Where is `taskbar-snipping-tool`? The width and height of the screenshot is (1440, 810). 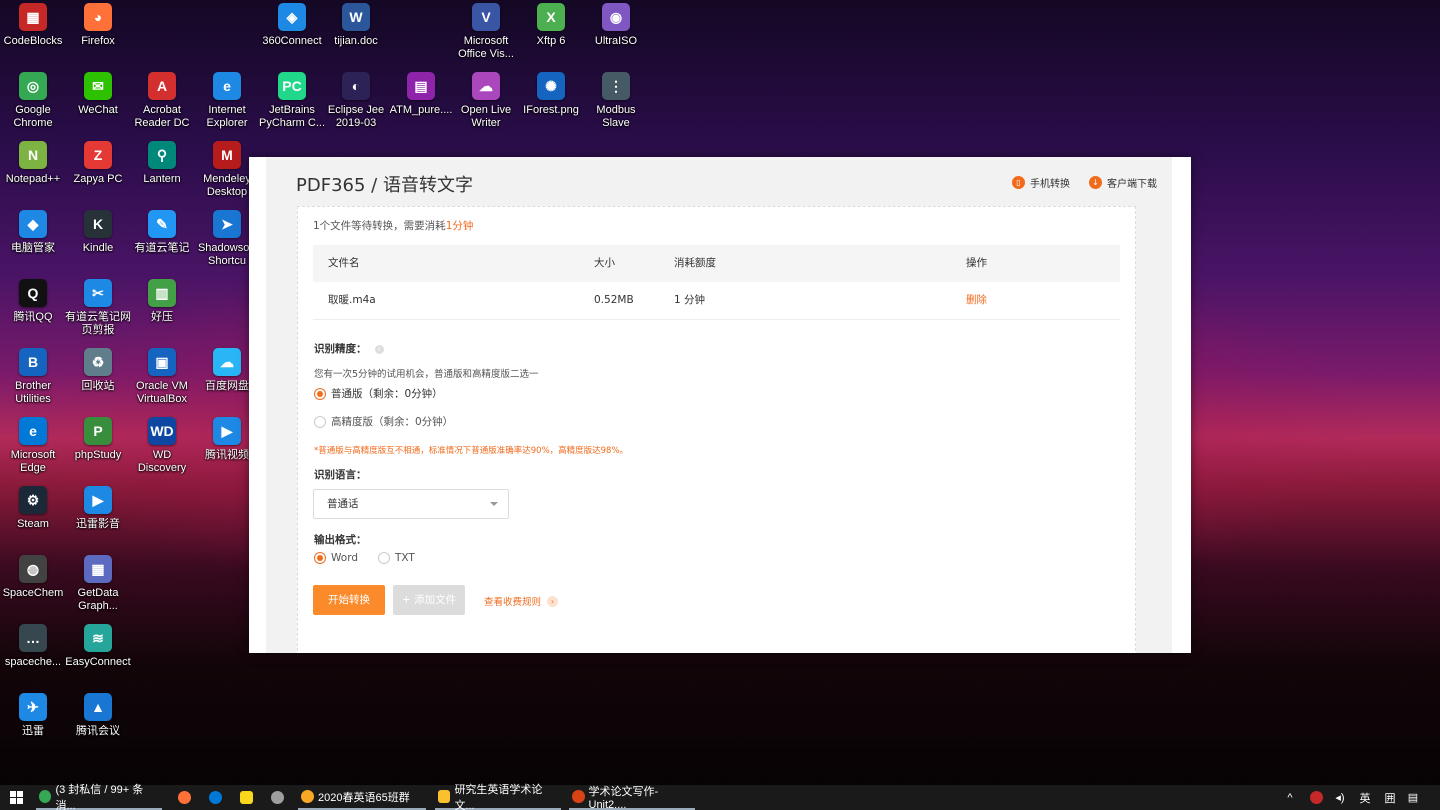 taskbar-snipping-tool is located at coordinates (277, 797).